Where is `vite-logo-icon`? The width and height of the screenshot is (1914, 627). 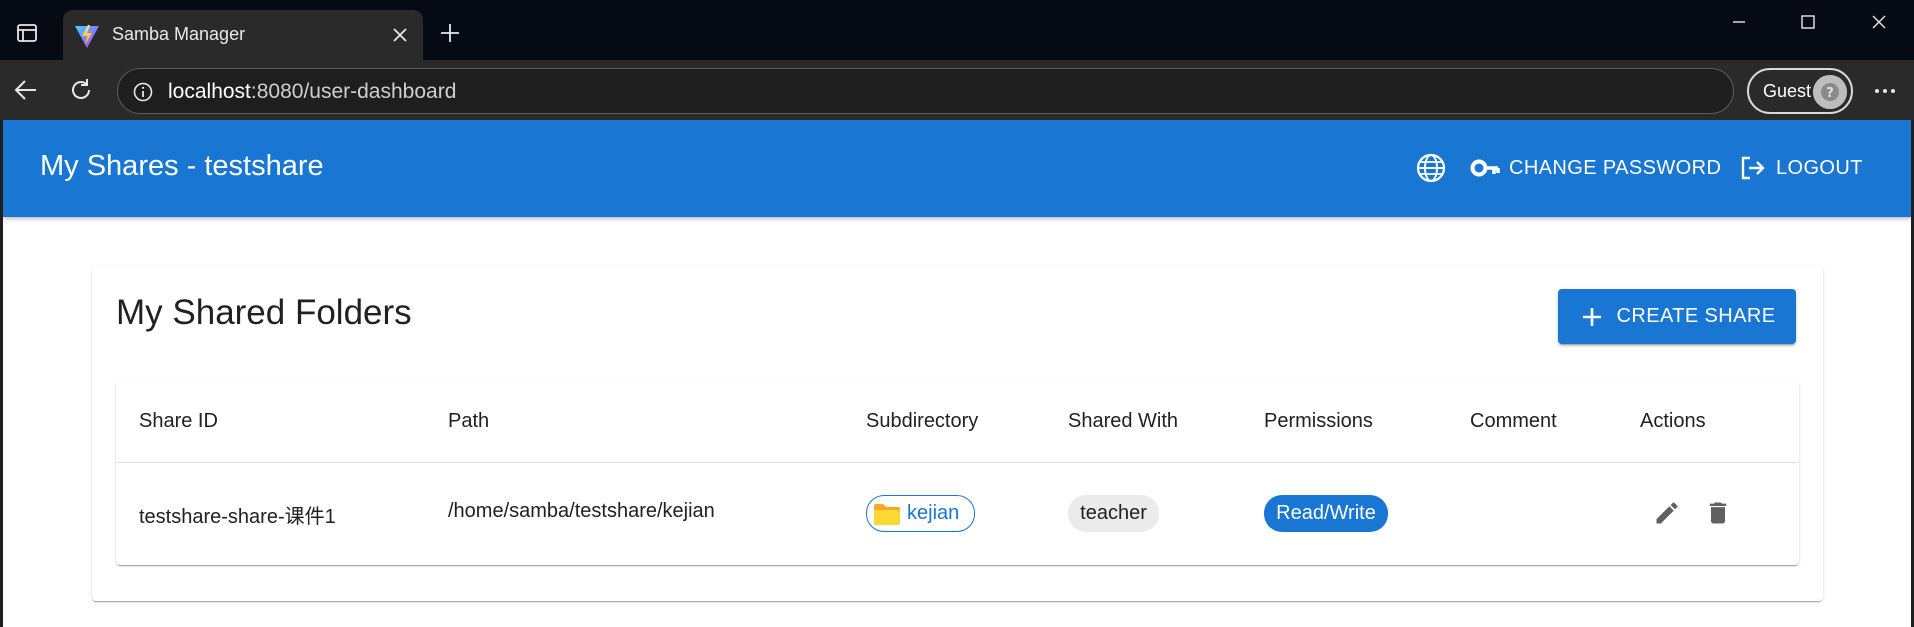 vite-logo-icon is located at coordinates (87, 36).